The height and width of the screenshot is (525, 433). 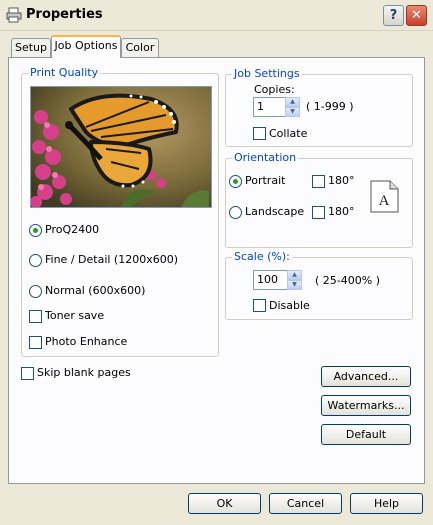 What do you see at coordinates (270, 280) in the screenshot?
I see `scale-input: 100` at bounding box center [270, 280].